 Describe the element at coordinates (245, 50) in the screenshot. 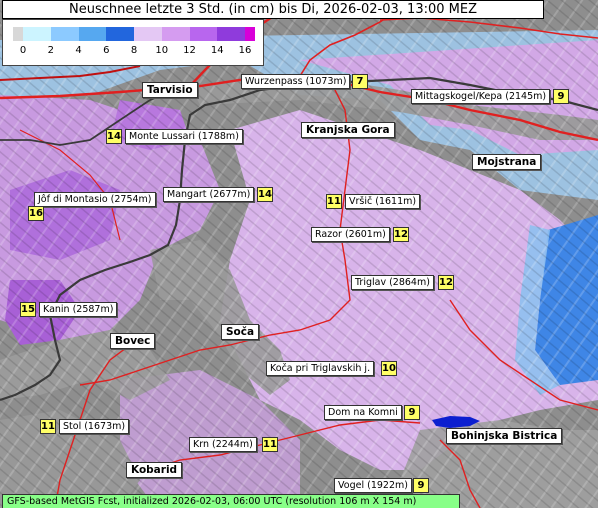

I see `legend-tick-label: 16` at that location.